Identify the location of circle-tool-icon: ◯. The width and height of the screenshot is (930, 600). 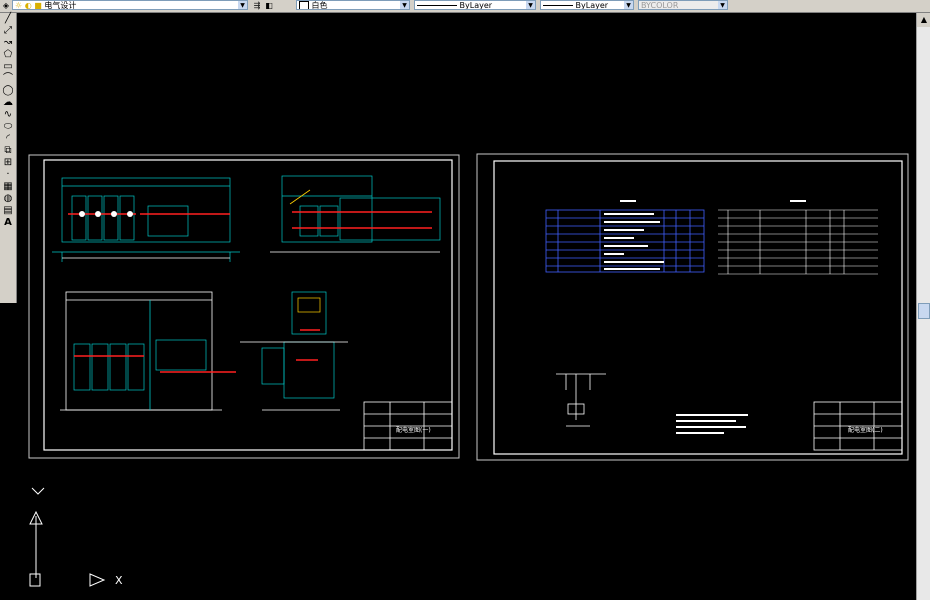
(8, 91).